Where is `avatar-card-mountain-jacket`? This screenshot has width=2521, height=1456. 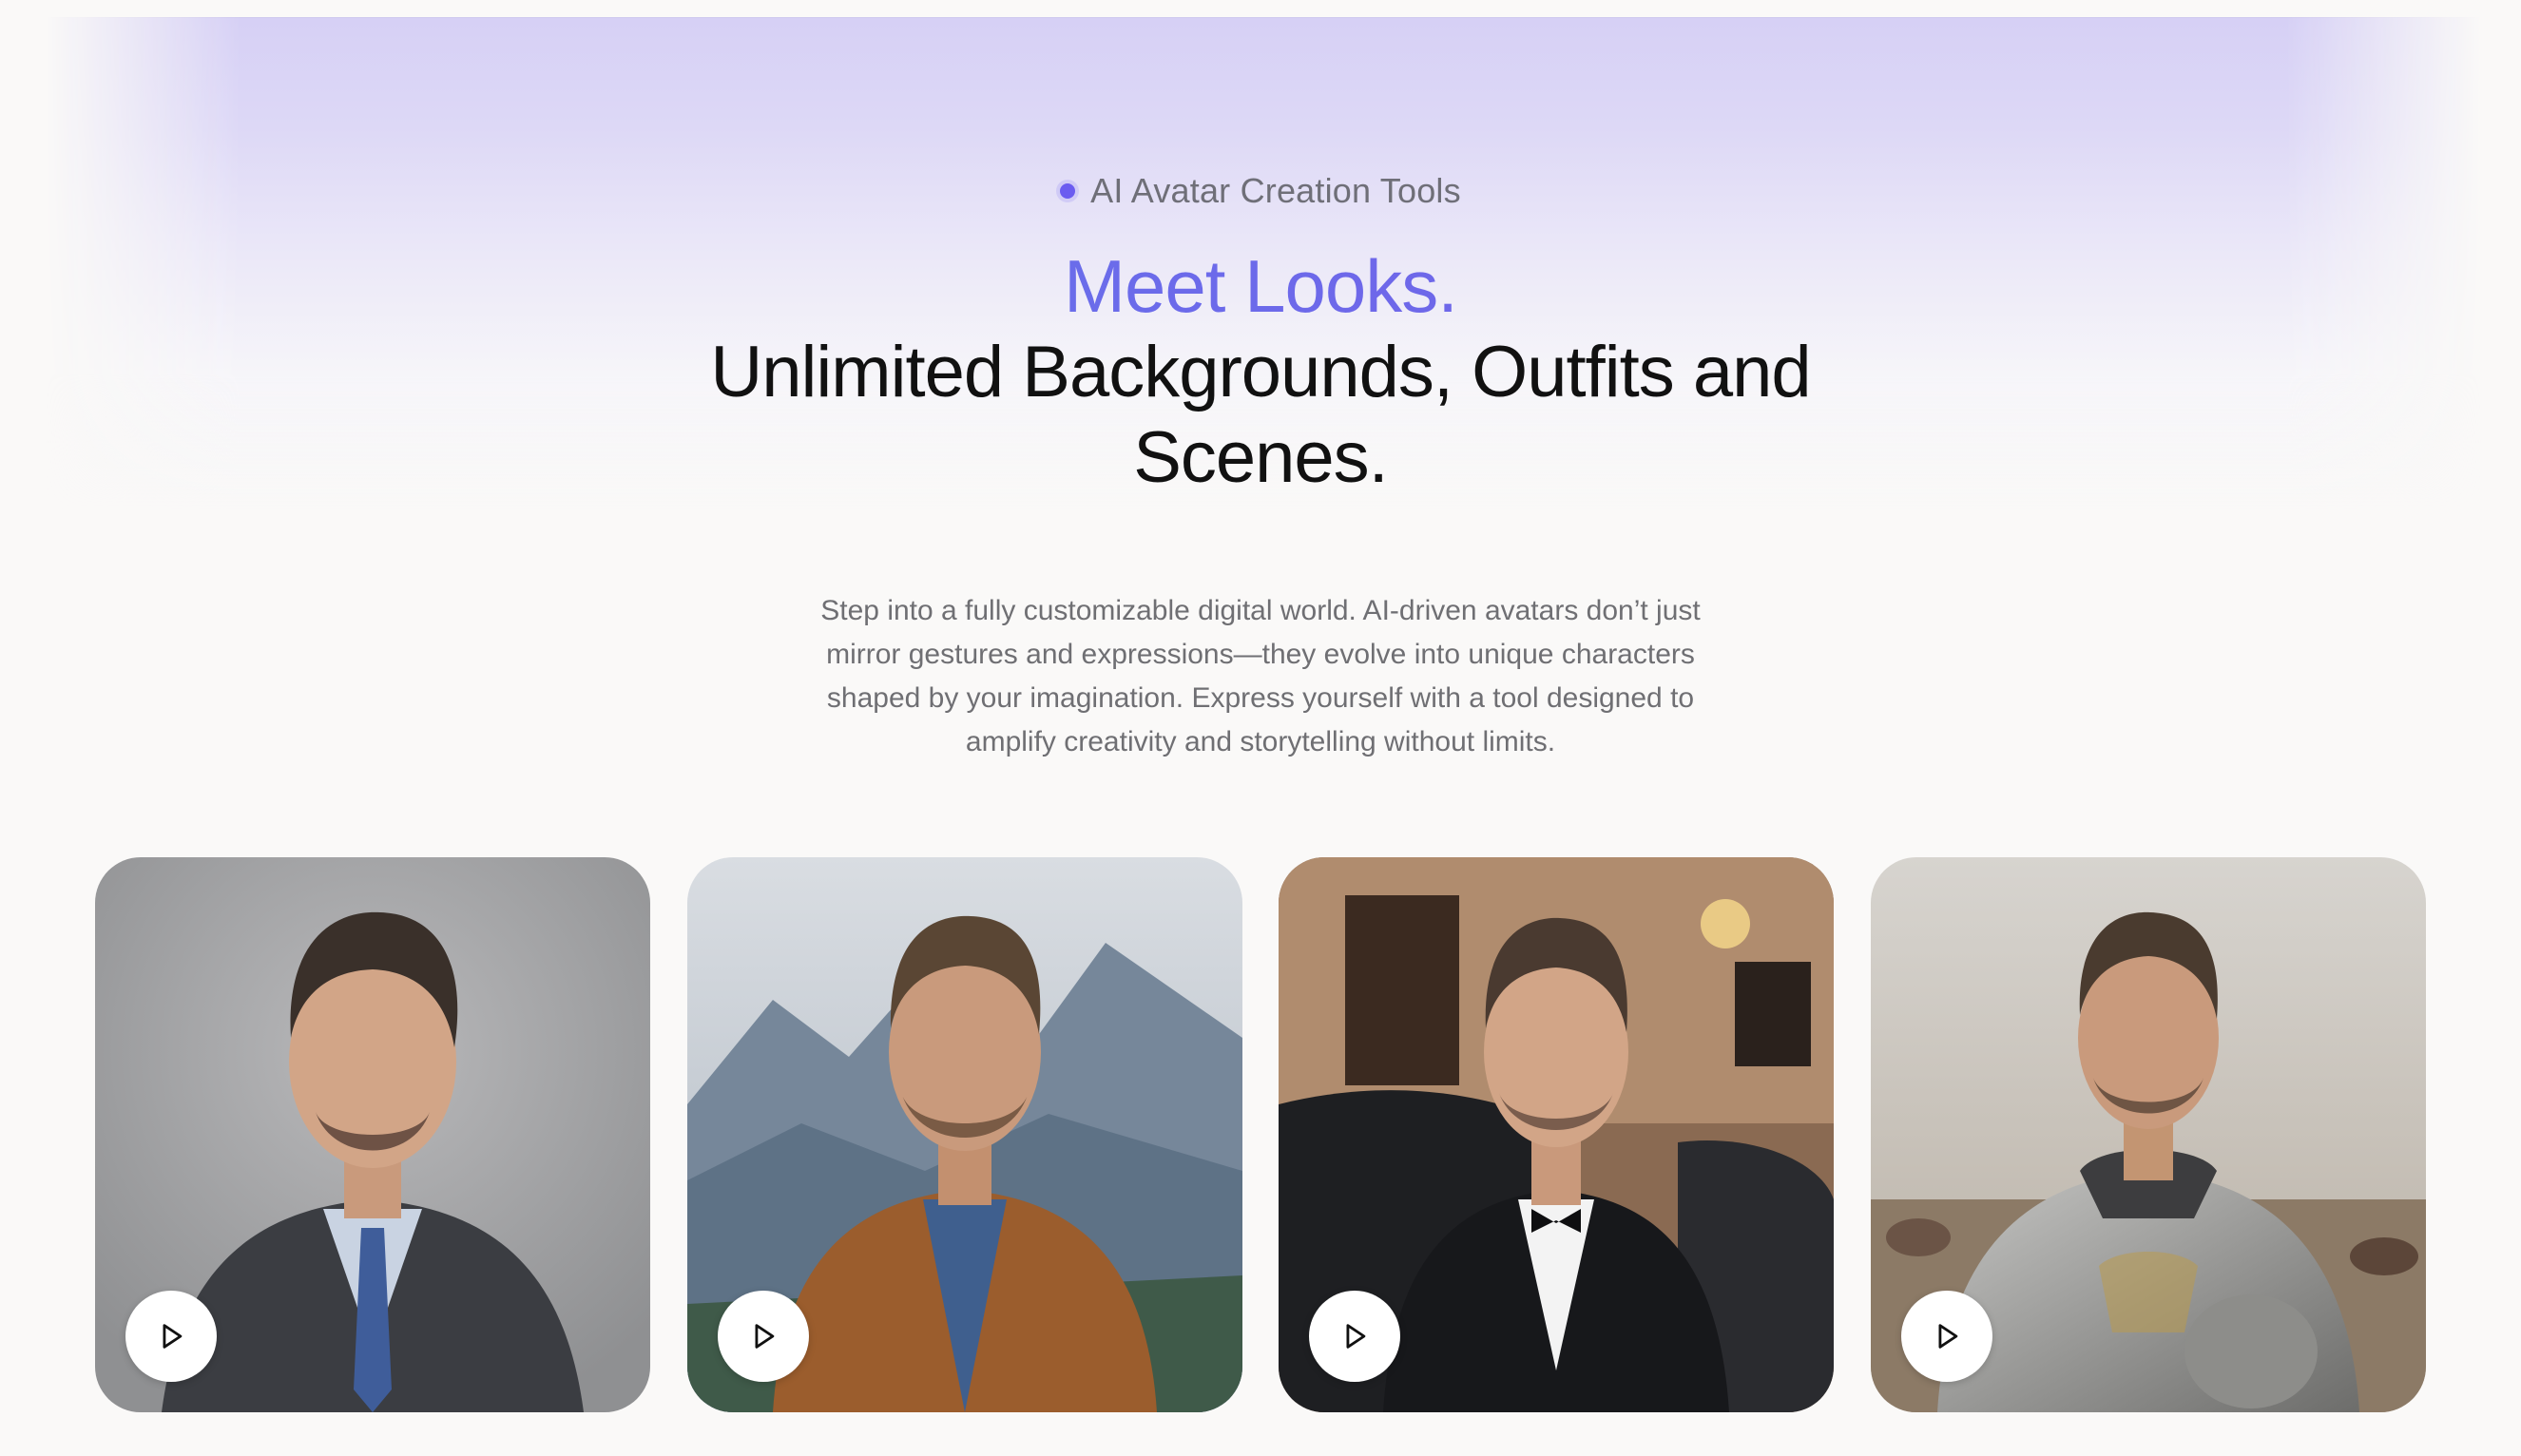
avatar-card-mountain-jacket is located at coordinates (964, 1134).